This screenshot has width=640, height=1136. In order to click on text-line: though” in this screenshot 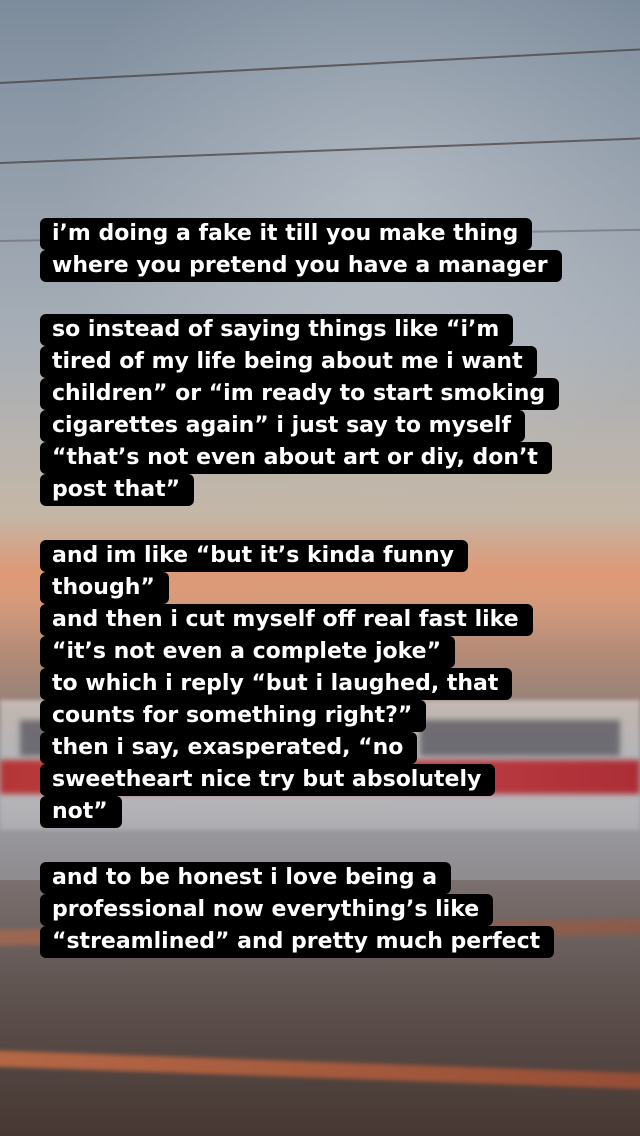, I will do `click(104, 588)`.